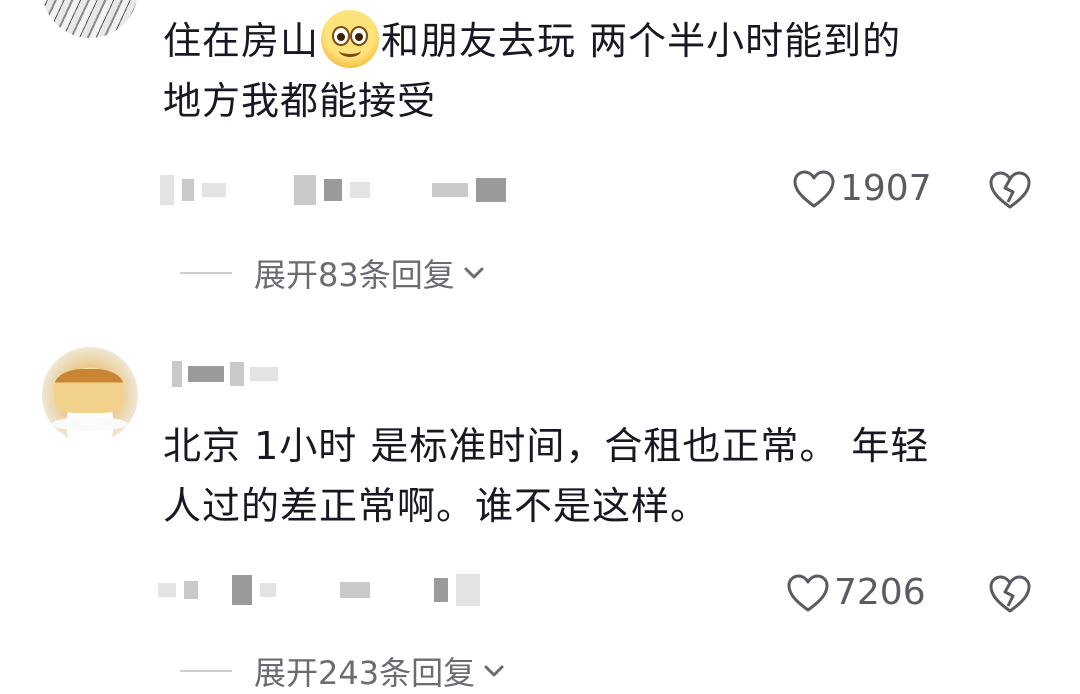 The image size is (1080, 694). I want to click on comment-text-part: 人过的差正常啊。谁不是这样。, so click(436, 506).